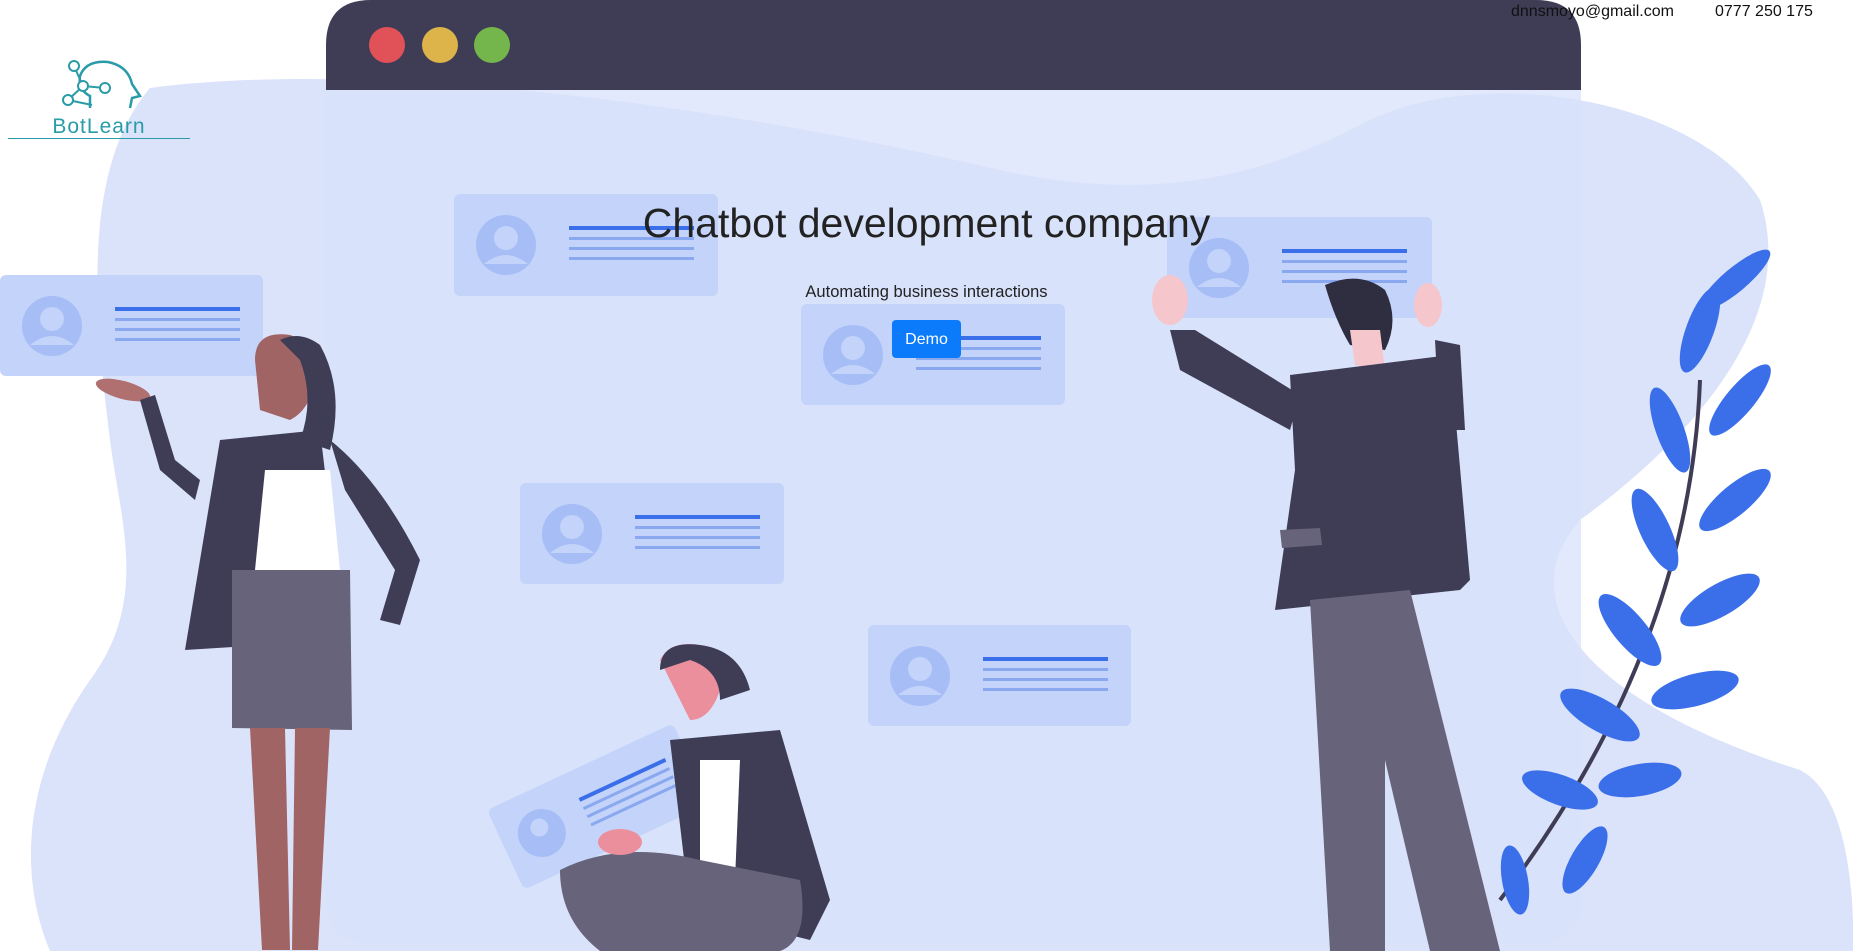 The width and height of the screenshot is (1853, 951). What do you see at coordinates (102, 84) in the screenshot?
I see `brain-network-icon` at bounding box center [102, 84].